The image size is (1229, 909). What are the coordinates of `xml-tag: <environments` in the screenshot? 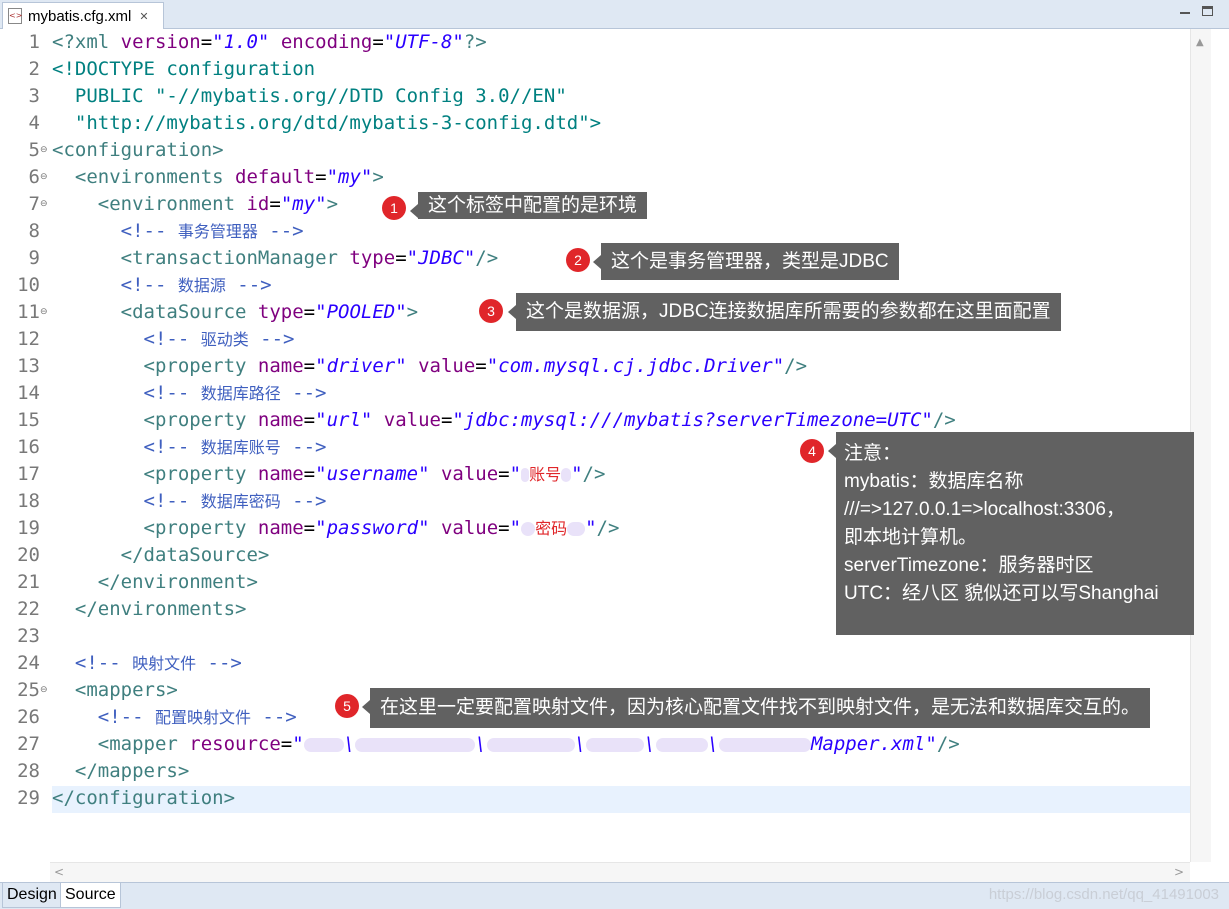 It's located at (144, 177).